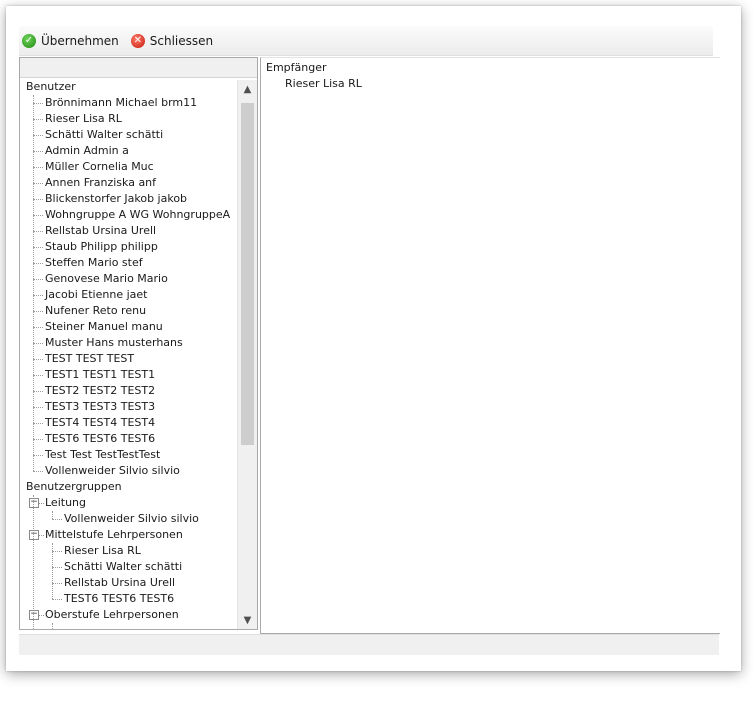 The image size is (753, 703). I want to click on apply-button: ✓ Übernehmen, so click(72, 41).